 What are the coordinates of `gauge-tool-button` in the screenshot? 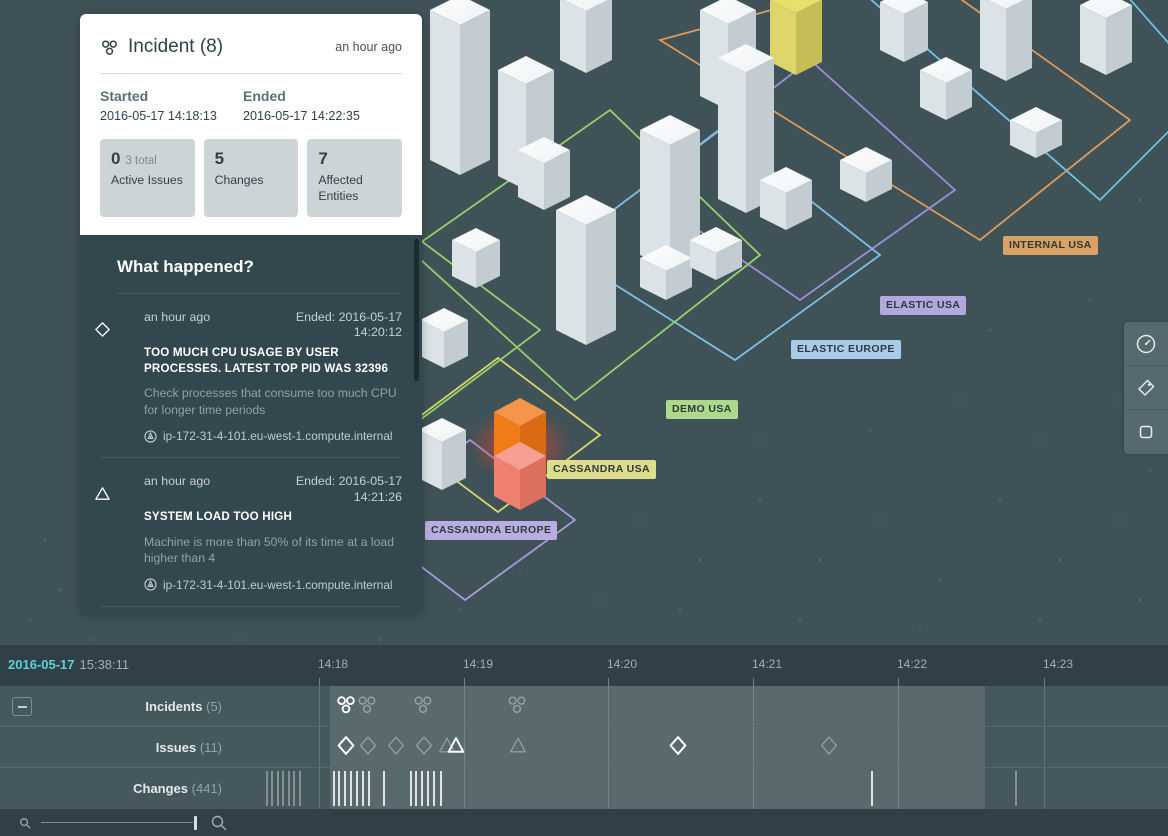 It's located at (1146, 344).